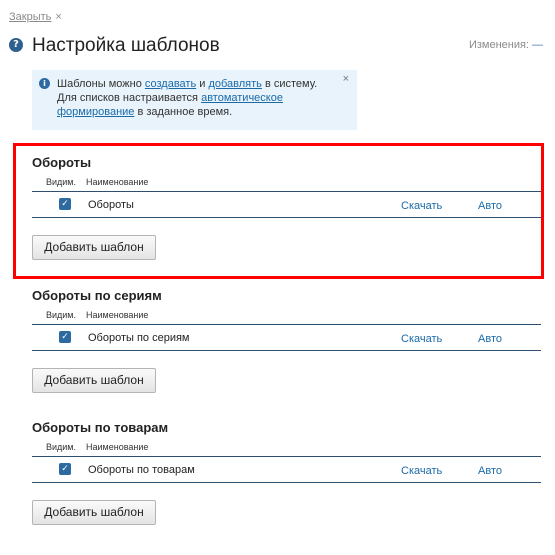 This screenshot has width=555, height=555. Describe the element at coordinates (282, 46) in the screenshot. I see `page-header: ? Настройка шаблонов Изменения: —` at that location.